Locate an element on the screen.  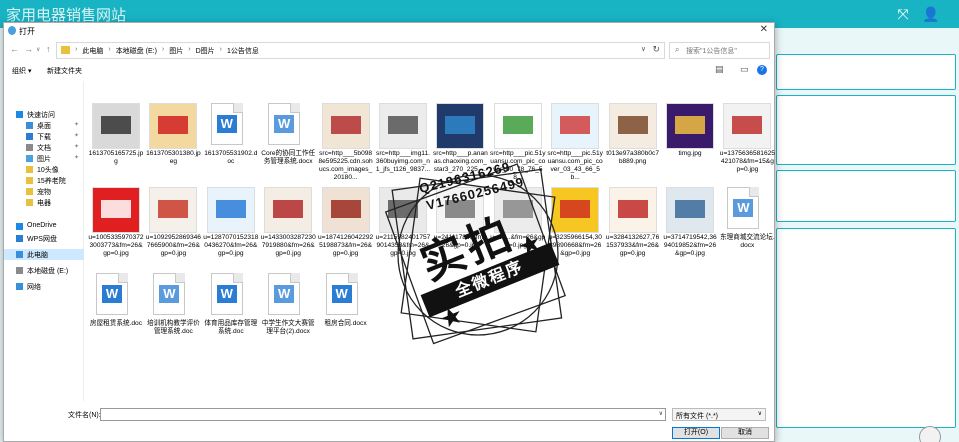
file-name: u=1375636581625421078&fm=15&gp=0.jpg is located at coordinates (747, 161).